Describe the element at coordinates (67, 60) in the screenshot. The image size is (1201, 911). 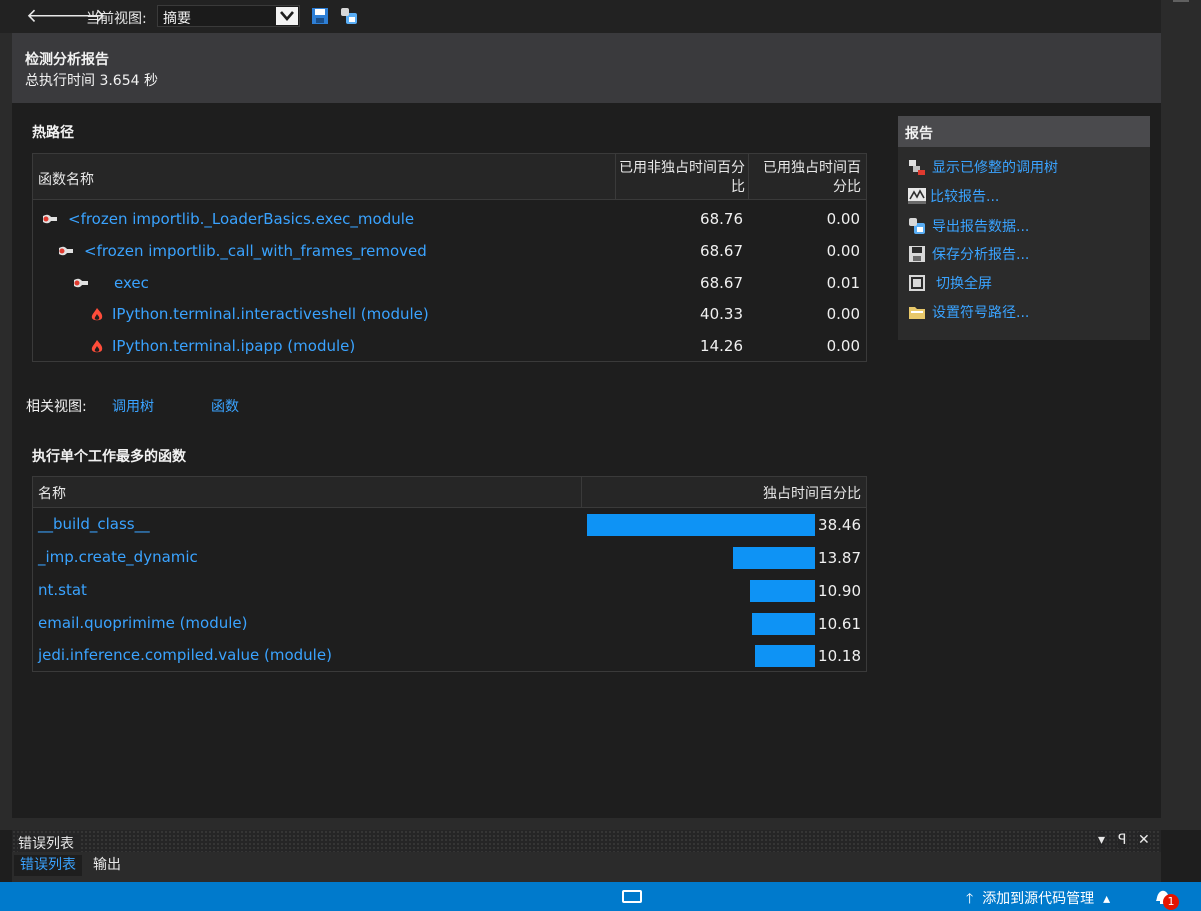
I see `report-title: 检测分析报告` at that location.